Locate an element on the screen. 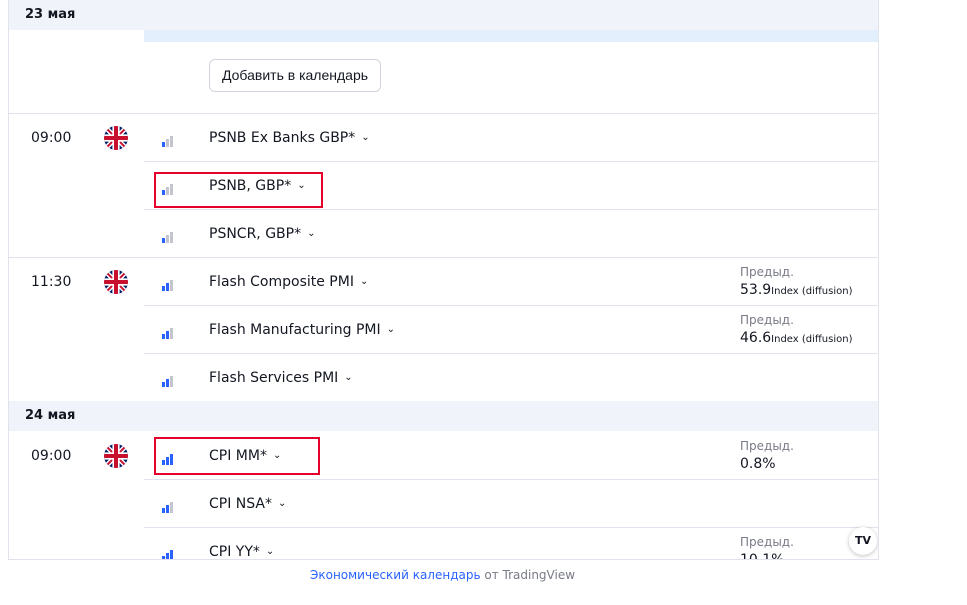 The image size is (967, 605). footer: Экономический календарь от TradingView is located at coordinates (442, 575).